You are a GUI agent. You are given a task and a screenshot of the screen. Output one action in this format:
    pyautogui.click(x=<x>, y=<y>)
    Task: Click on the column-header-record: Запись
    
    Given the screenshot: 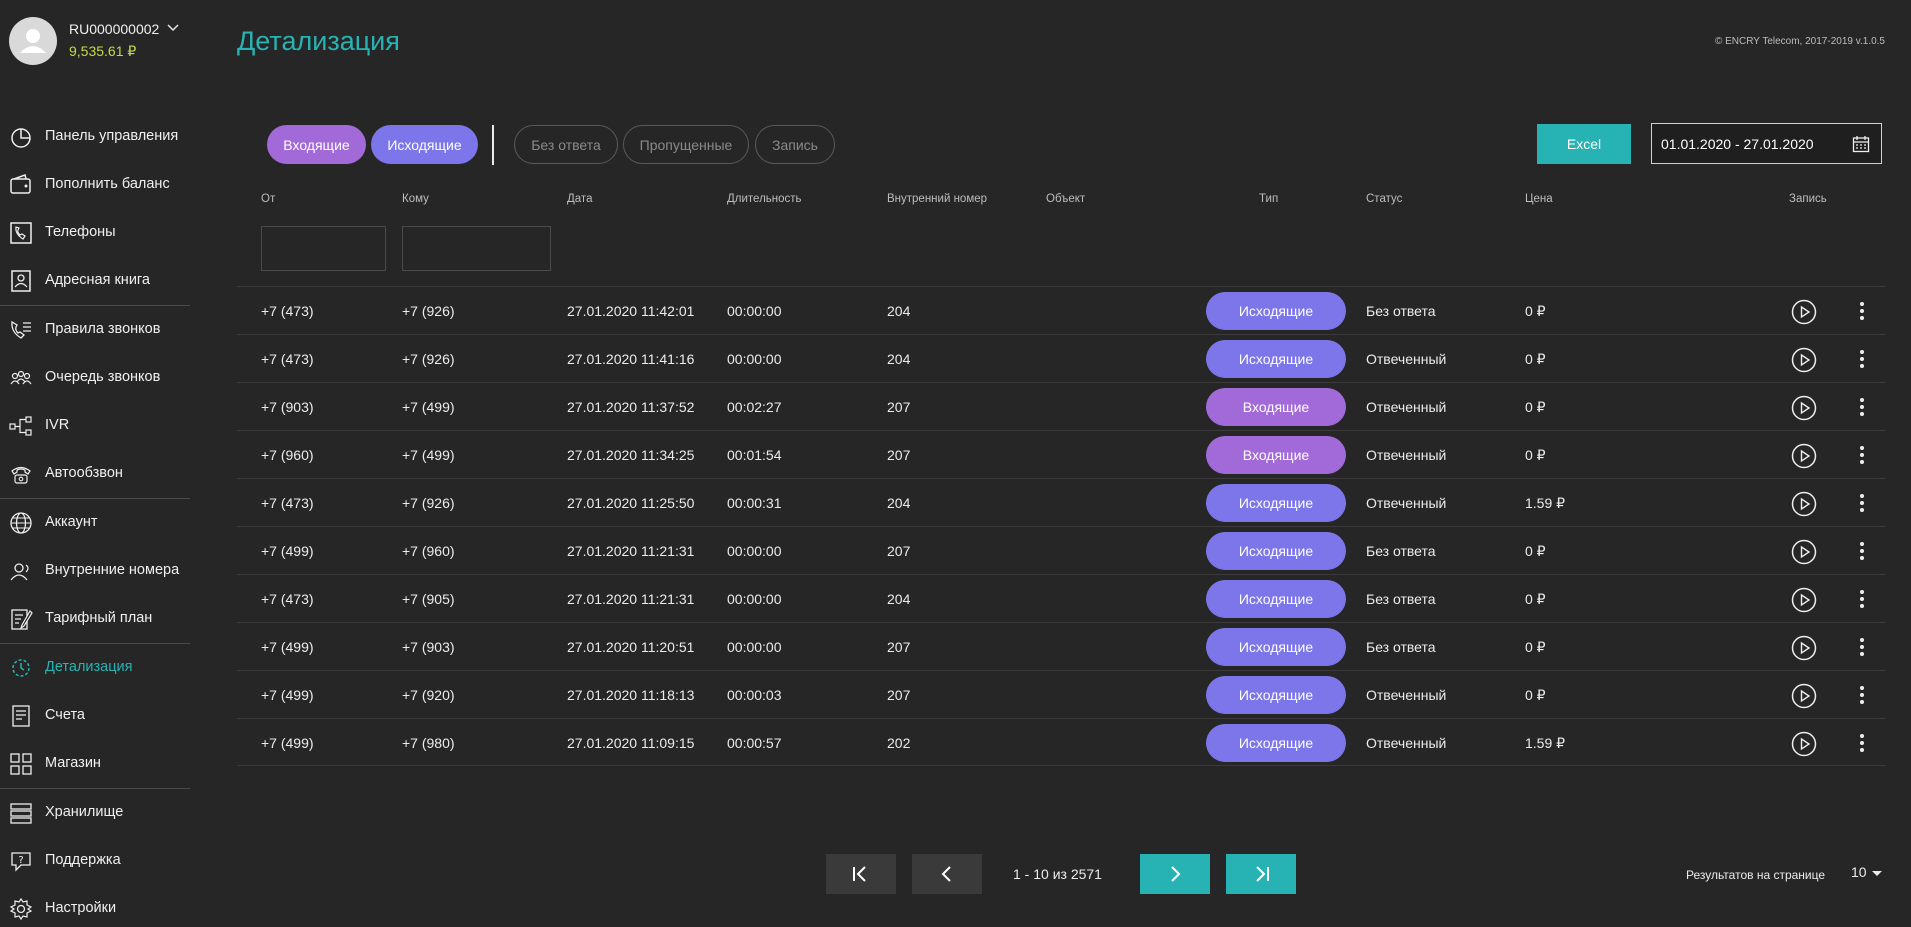 What is the action you would take?
    pyautogui.click(x=1808, y=199)
    